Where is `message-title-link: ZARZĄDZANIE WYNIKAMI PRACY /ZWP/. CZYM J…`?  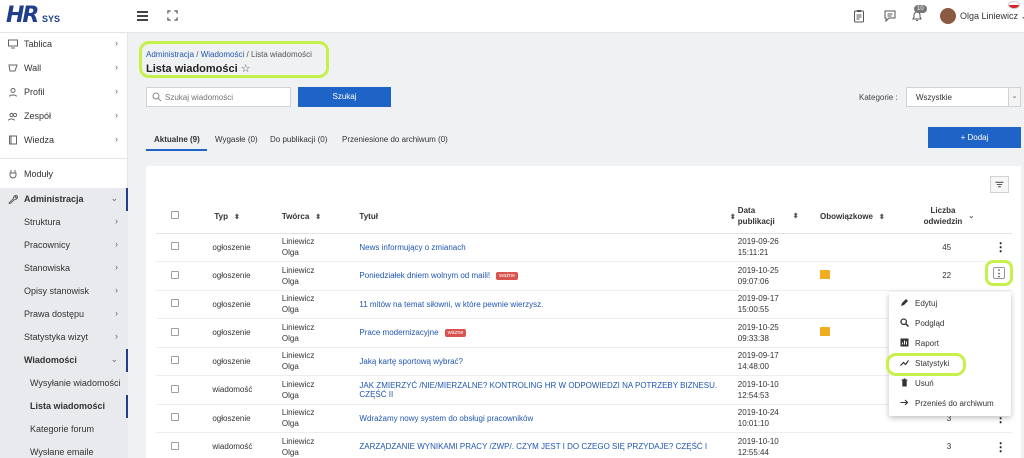 message-title-link: ZARZĄDZANIE WYNIKAMI PRACY /ZWP/. CZYM J… is located at coordinates (533, 446).